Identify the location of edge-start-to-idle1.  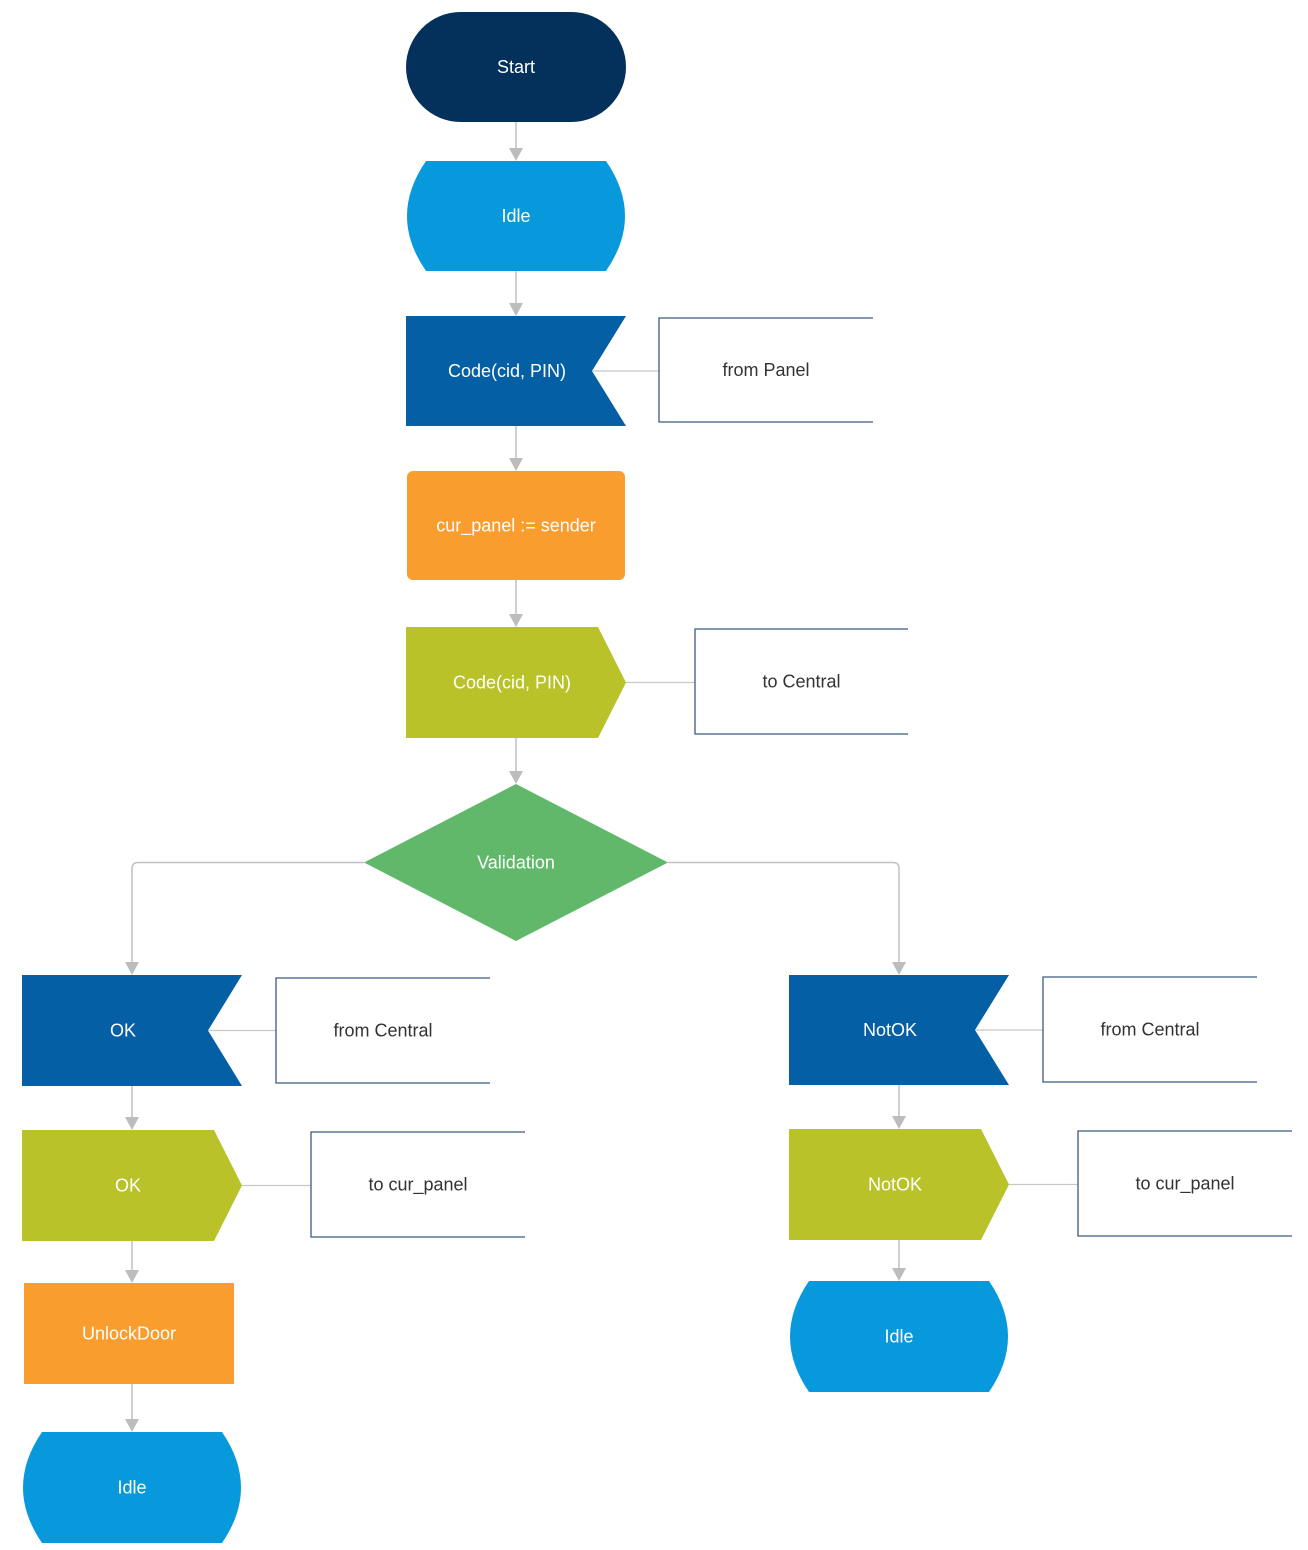
(516, 141).